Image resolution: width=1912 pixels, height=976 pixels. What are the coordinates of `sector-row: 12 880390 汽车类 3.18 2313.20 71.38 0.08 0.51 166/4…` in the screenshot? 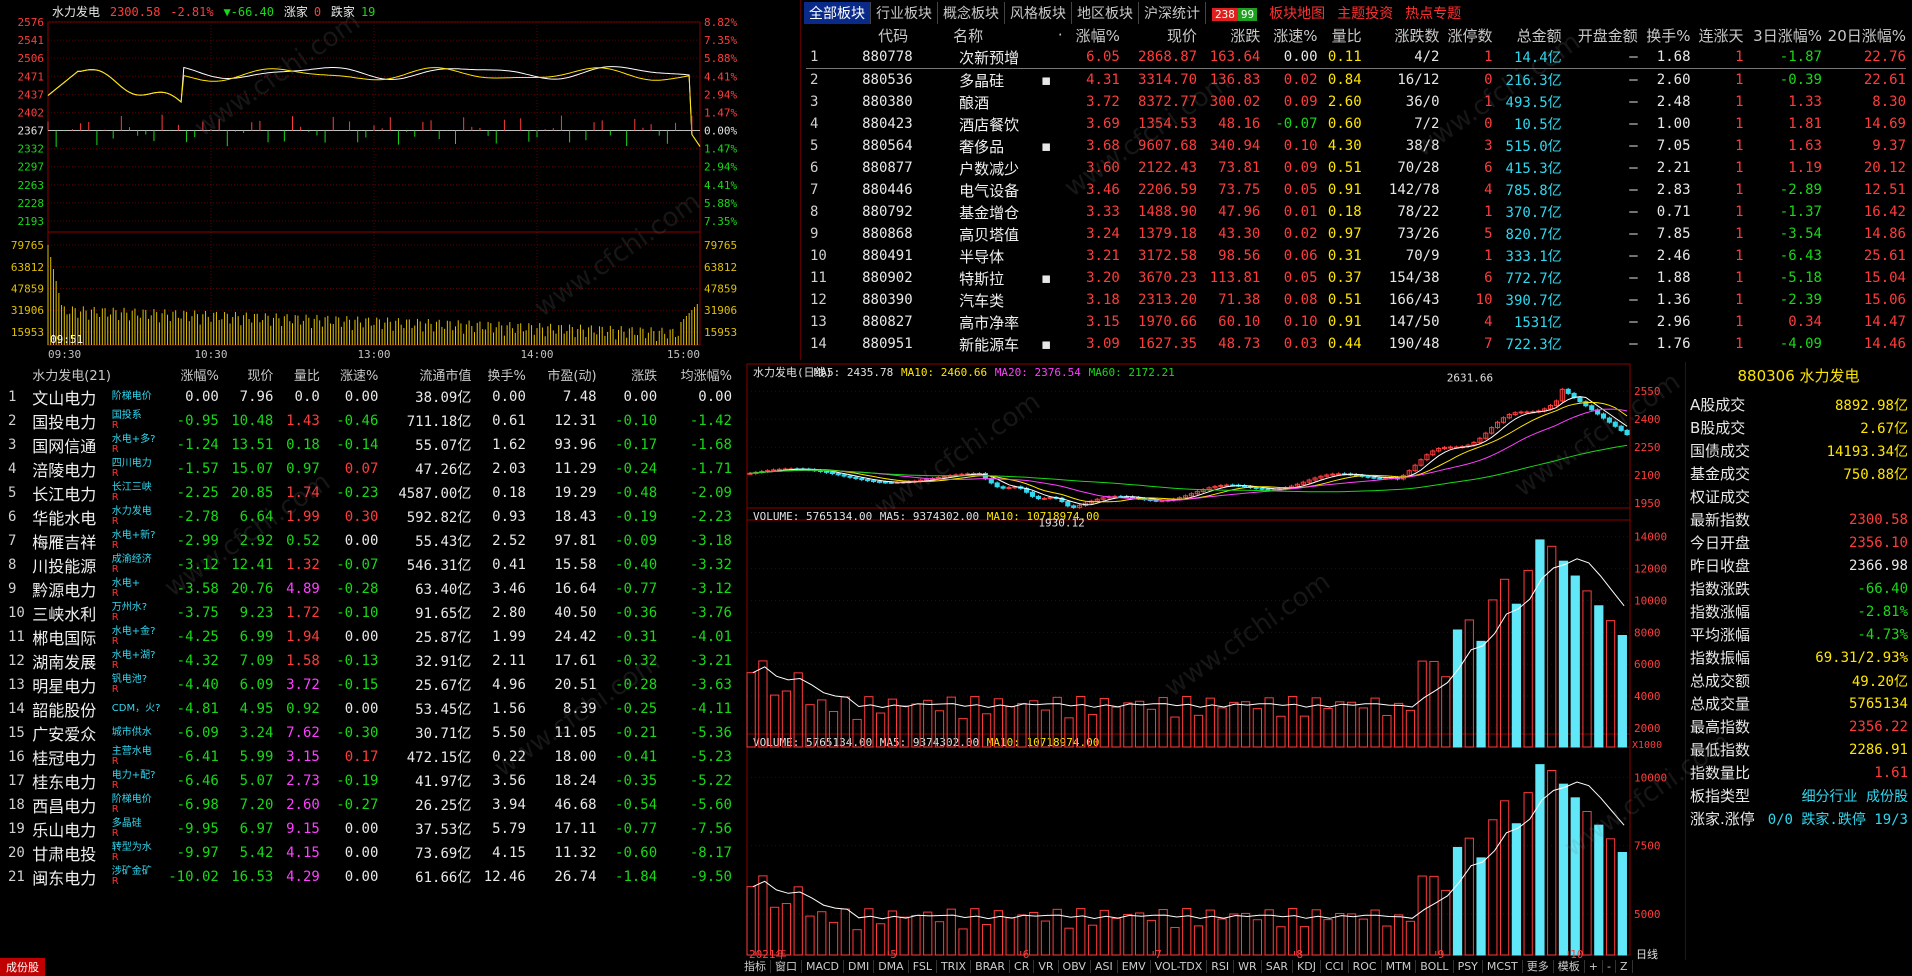 It's located at (1356, 300).